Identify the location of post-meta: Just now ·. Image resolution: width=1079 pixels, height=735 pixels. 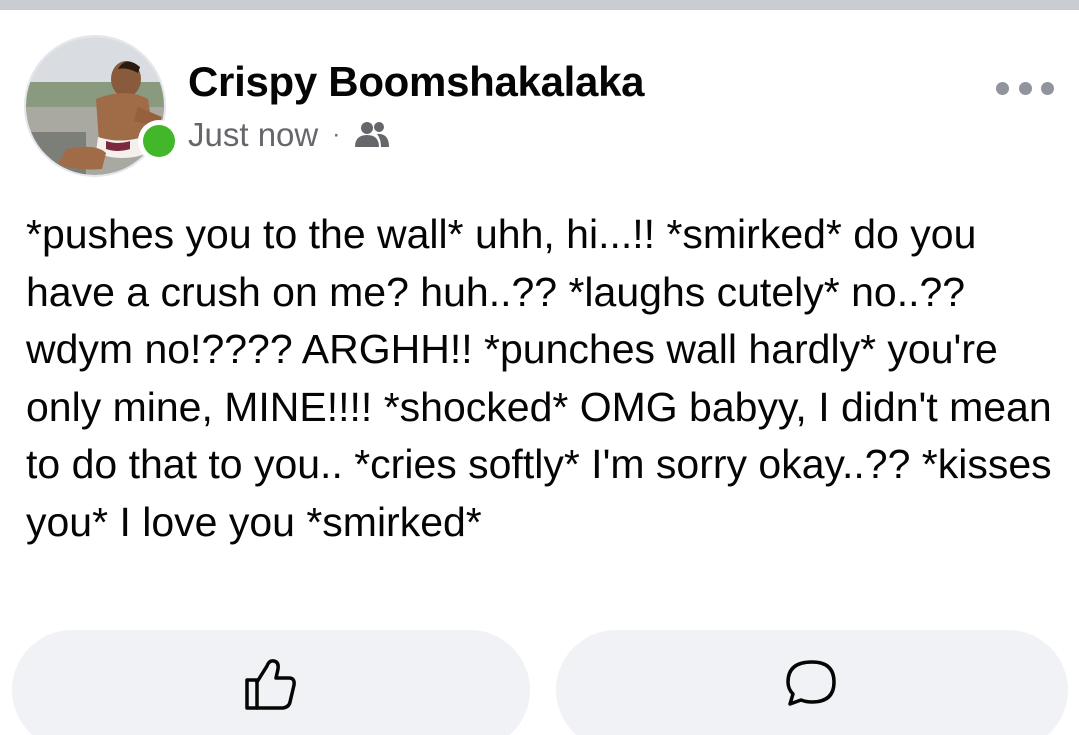
(289, 135).